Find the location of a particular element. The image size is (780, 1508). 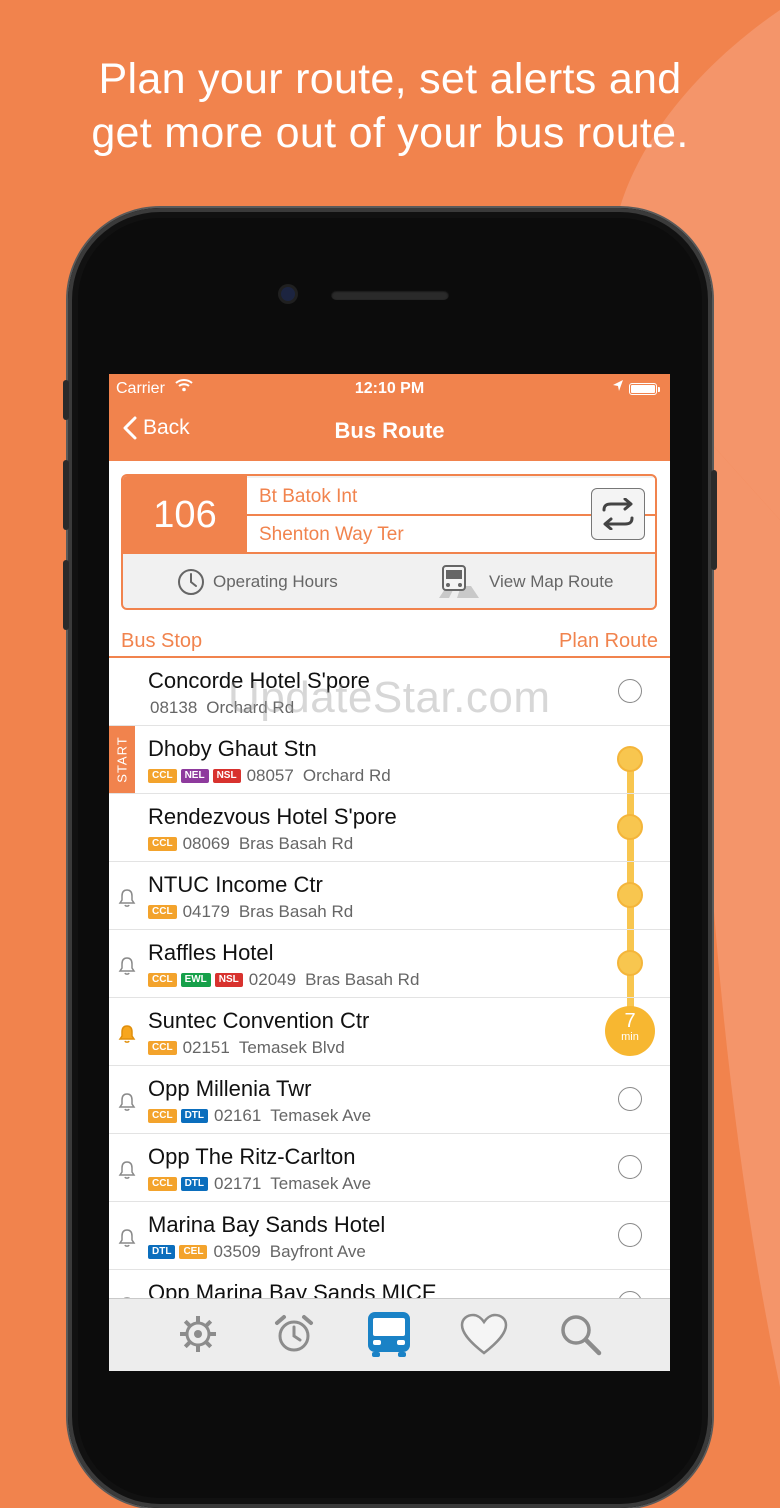

mrt-line-badge: EWL is located at coordinates (195, 980).